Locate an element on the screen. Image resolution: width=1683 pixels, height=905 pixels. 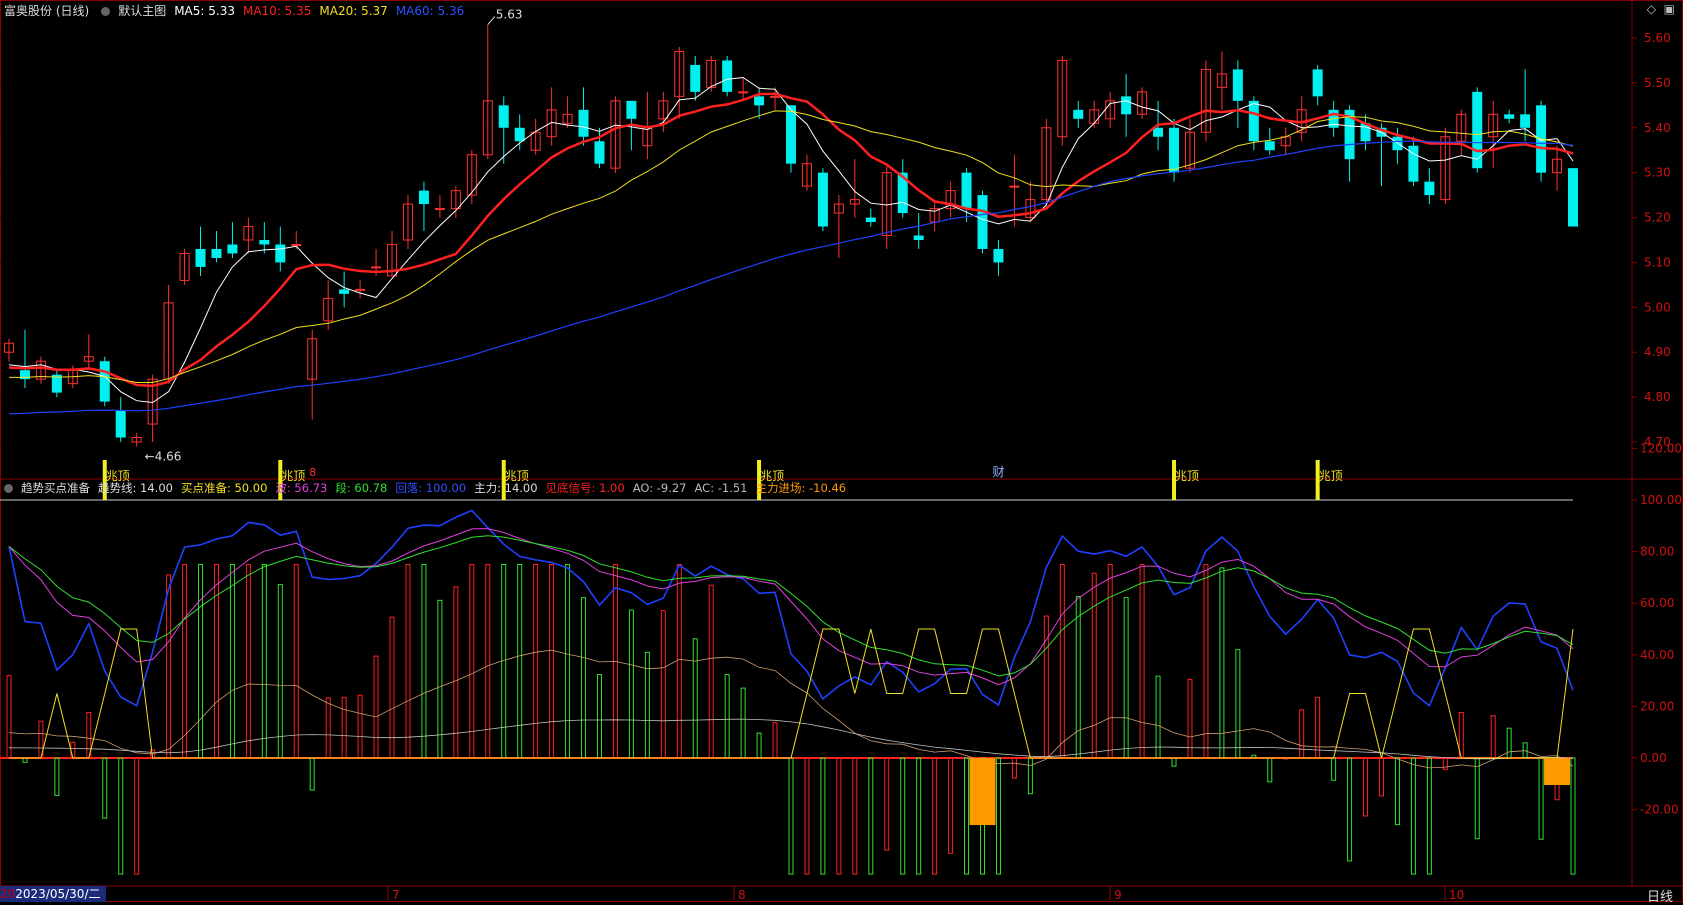
ind-tick-label: 40.00 is located at coordinates (1657, 655).